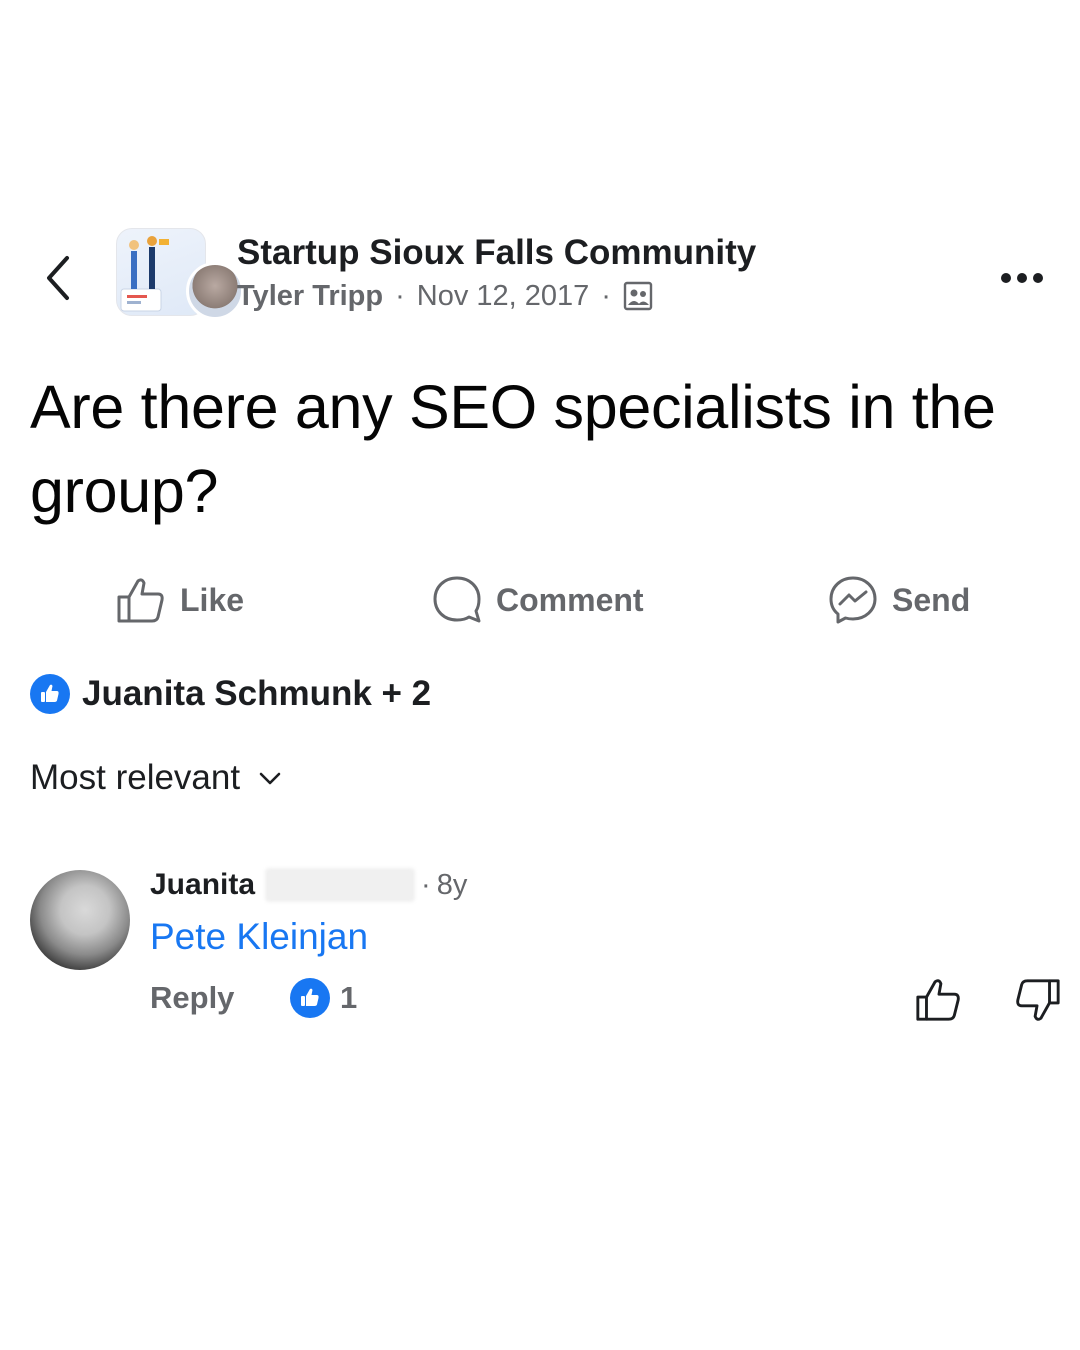 Image resolution: width=1080 pixels, height=1350 pixels. I want to click on author-avatar, so click(215, 291).